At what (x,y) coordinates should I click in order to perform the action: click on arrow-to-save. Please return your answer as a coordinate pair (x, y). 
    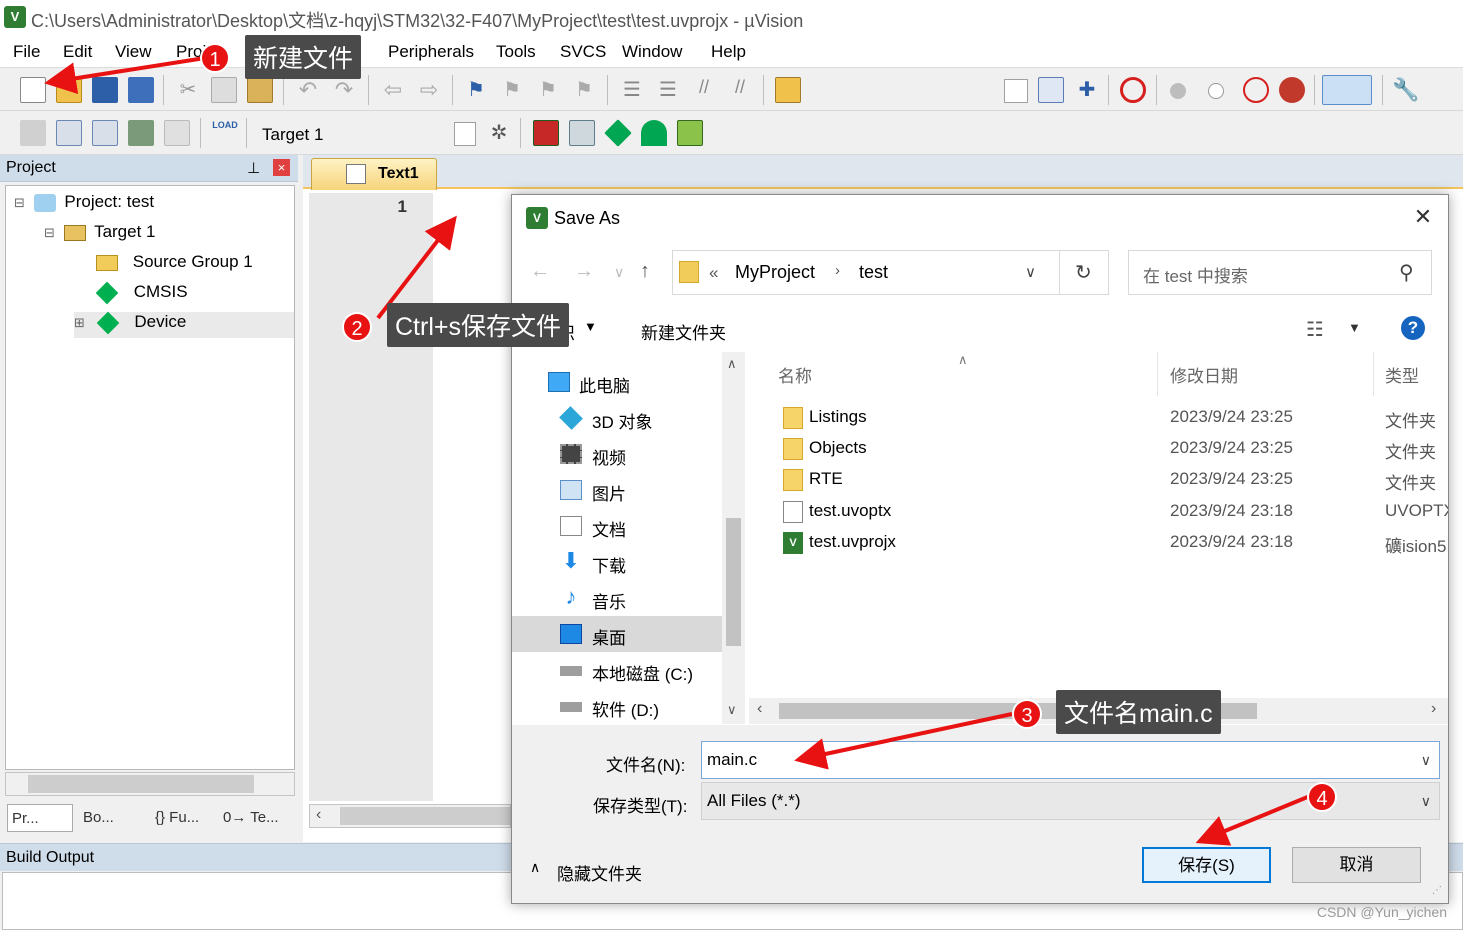
    Looking at the image, I should click on (1253, 820).